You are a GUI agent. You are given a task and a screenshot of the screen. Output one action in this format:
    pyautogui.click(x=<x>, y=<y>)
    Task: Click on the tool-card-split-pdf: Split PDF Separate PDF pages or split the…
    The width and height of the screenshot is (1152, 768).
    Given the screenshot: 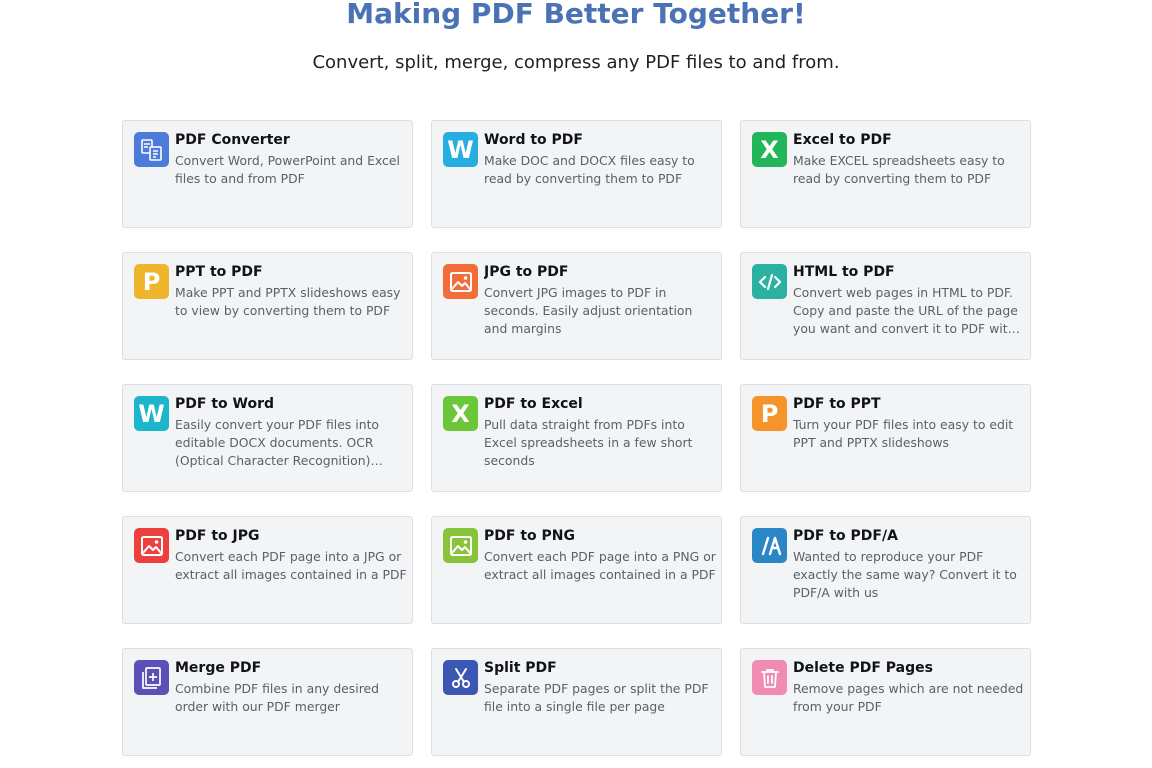 What is the action you would take?
    pyautogui.click(x=576, y=702)
    